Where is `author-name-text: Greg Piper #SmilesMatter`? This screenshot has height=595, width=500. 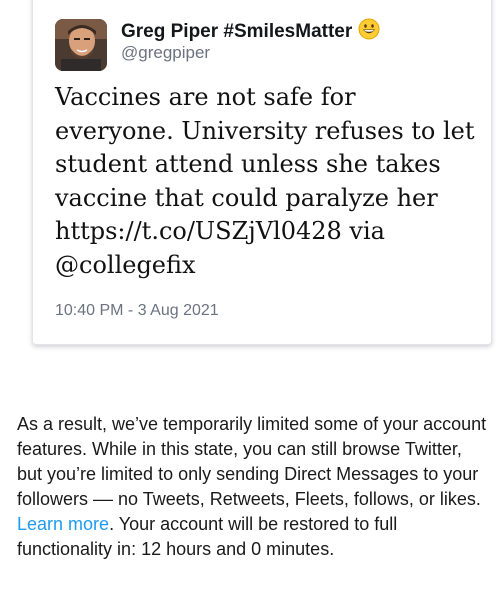 author-name-text: Greg Piper #SmilesMatter is located at coordinates (237, 31).